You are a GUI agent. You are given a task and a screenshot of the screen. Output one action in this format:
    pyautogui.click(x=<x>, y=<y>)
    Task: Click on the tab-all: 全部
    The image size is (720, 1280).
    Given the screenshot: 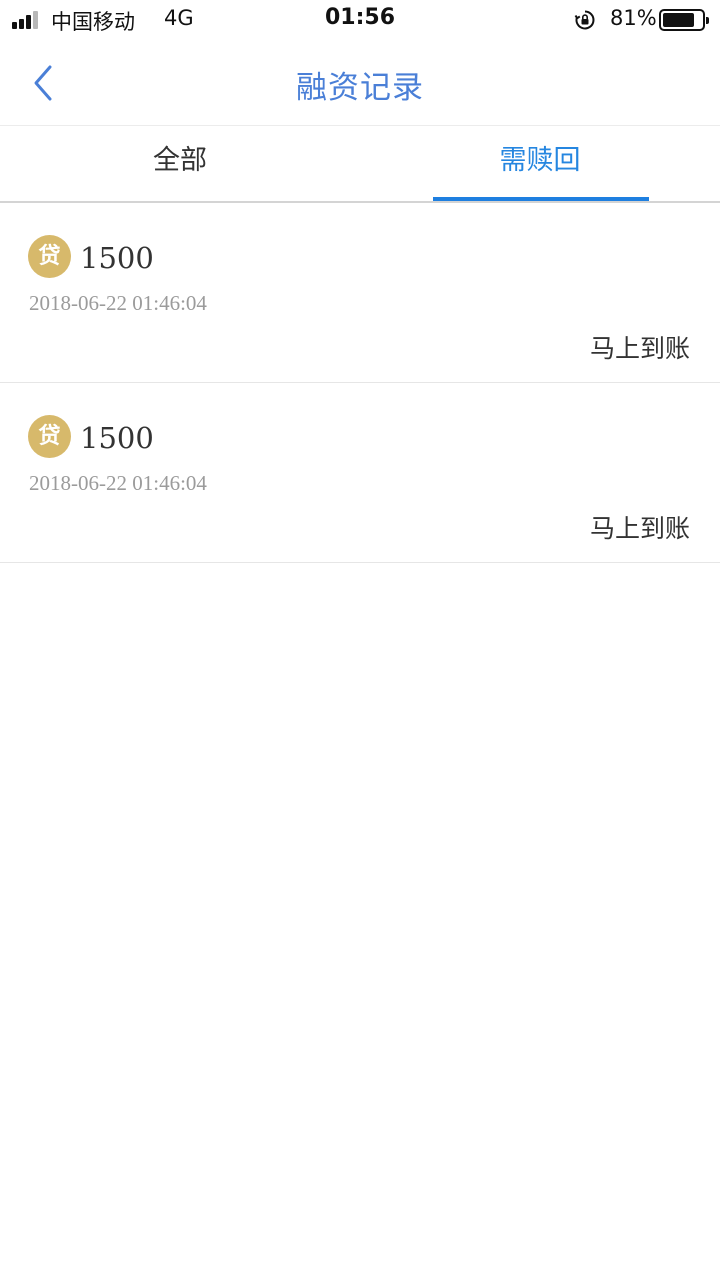 What is the action you would take?
    pyautogui.click(x=180, y=164)
    